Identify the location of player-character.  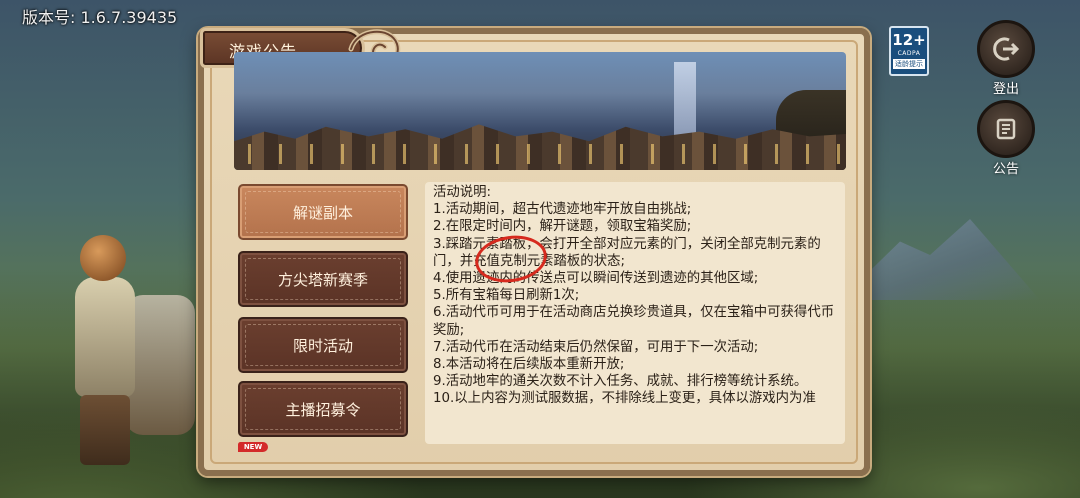
(132, 350).